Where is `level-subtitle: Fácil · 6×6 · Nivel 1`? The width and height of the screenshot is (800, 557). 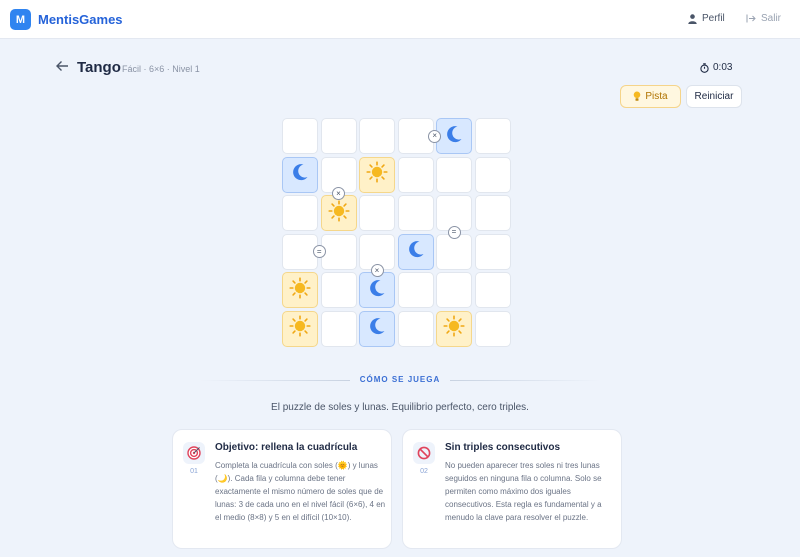
level-subtitle: Fácil · 6×6 · Nivel 1 is located at coordinates (161, 69).